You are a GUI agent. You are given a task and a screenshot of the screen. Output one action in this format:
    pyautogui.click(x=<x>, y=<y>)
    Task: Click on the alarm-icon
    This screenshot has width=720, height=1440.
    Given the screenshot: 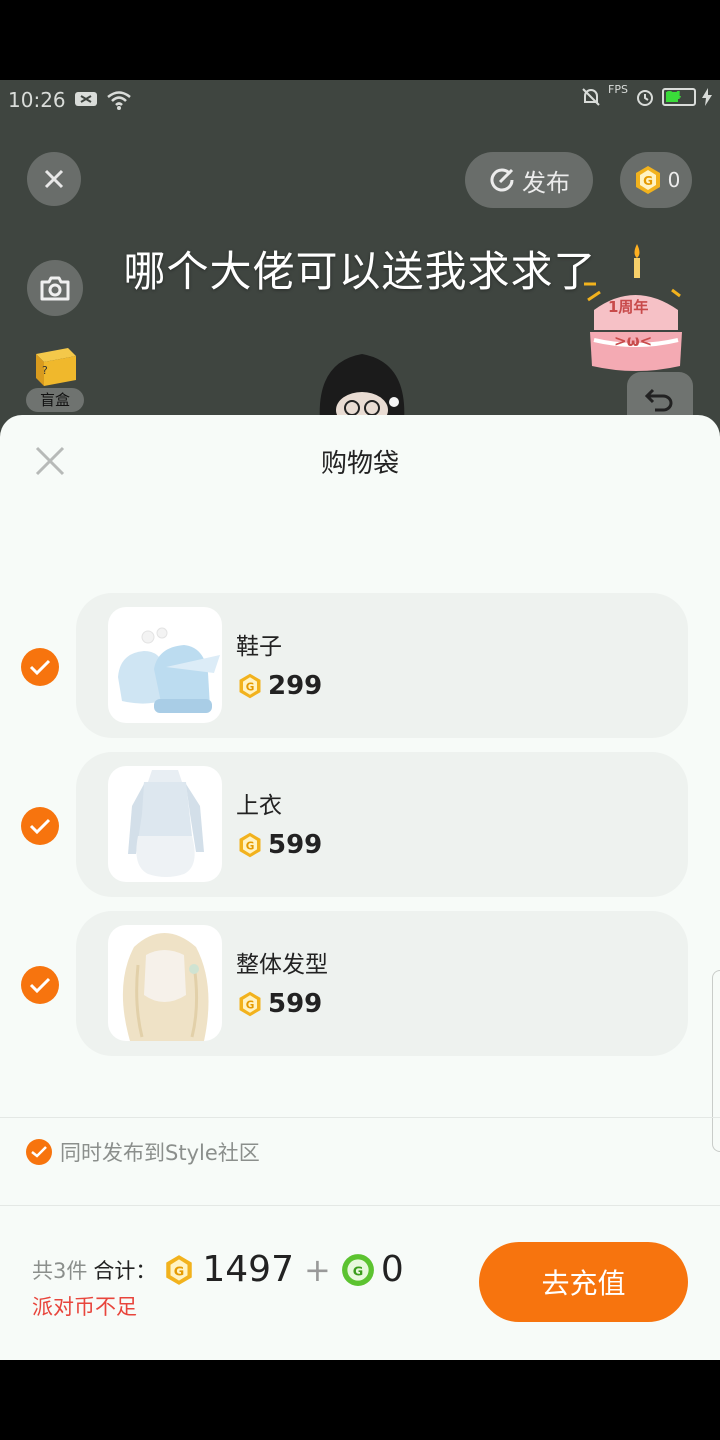 What is the action you would take?
    pyautogui.click(x=645, y=98)
    